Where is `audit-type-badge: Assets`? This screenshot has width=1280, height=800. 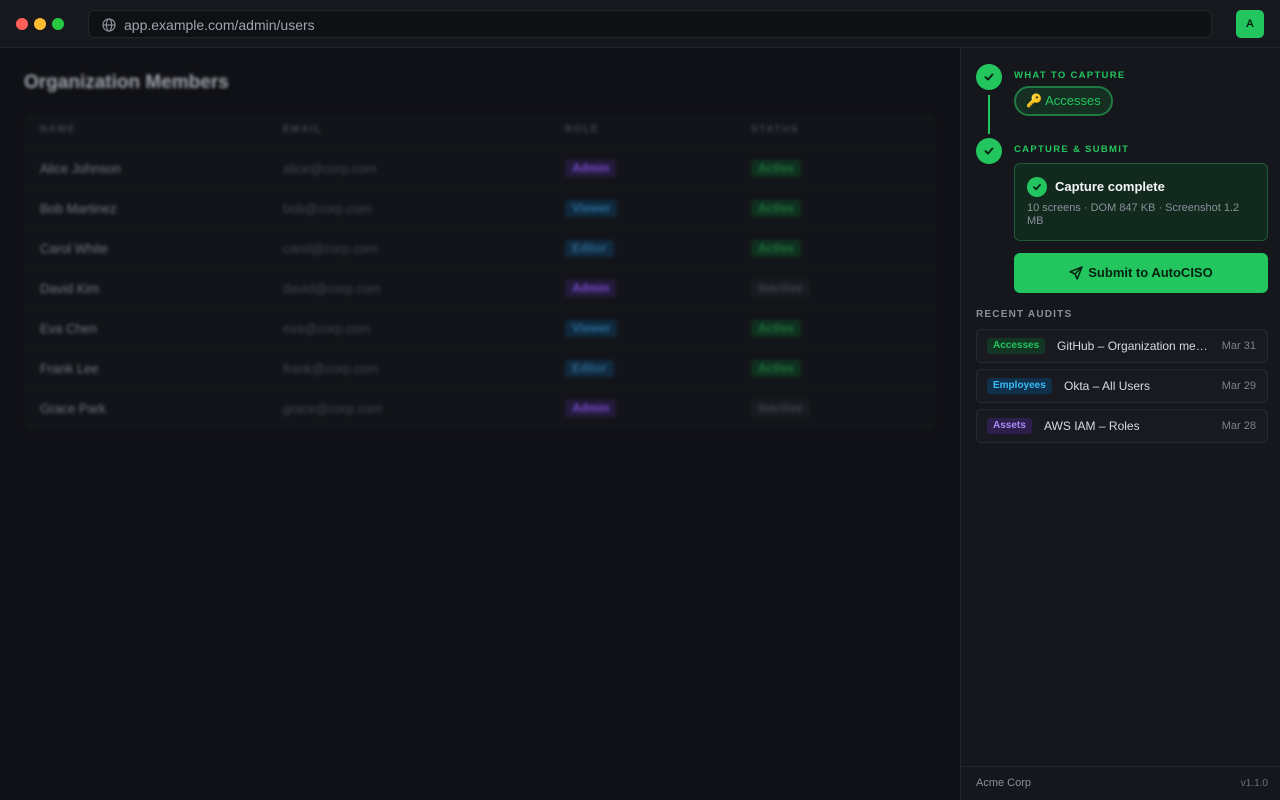
audit-type-badge: Assets is located at coordinates (1009, 426).